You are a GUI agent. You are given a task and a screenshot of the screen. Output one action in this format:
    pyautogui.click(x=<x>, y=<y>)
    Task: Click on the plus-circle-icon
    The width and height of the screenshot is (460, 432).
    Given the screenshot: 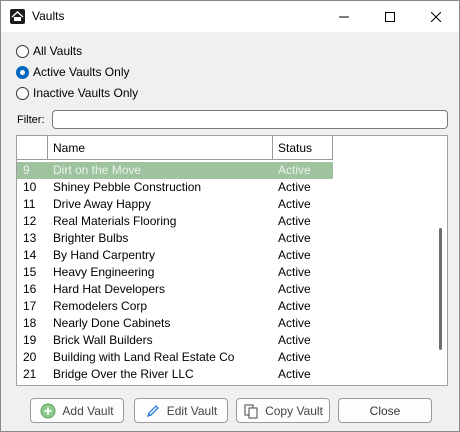 What is the action you would take?
    pyautogui.click(x=48, y=411)
    